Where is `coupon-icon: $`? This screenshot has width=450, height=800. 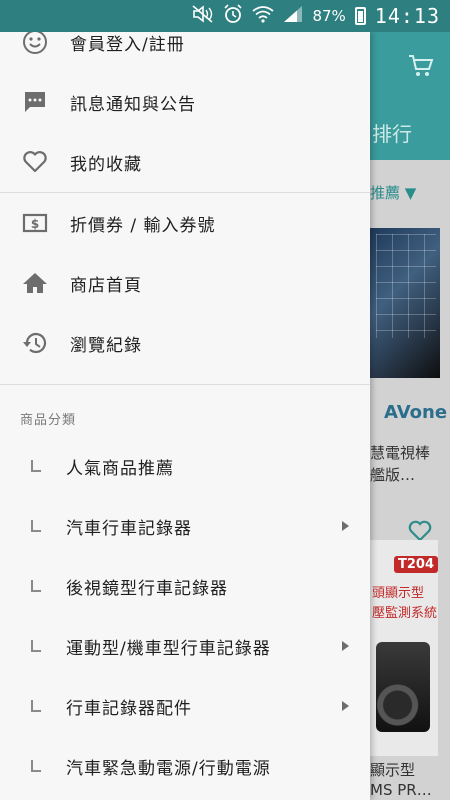
coupon-icon: $ is located at coordinates (35, 223).